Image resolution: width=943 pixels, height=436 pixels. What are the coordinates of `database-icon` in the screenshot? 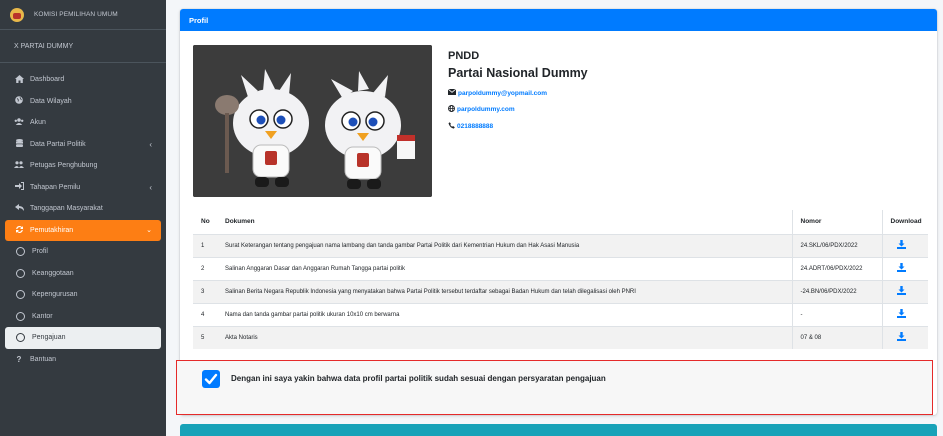 It's located at (19, 144).